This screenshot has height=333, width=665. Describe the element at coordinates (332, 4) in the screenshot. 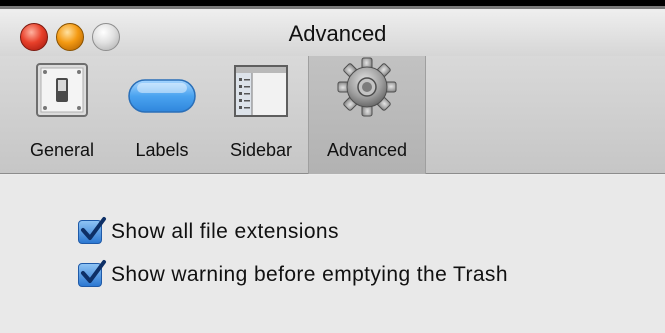

I see `window-top-edge` at that location.